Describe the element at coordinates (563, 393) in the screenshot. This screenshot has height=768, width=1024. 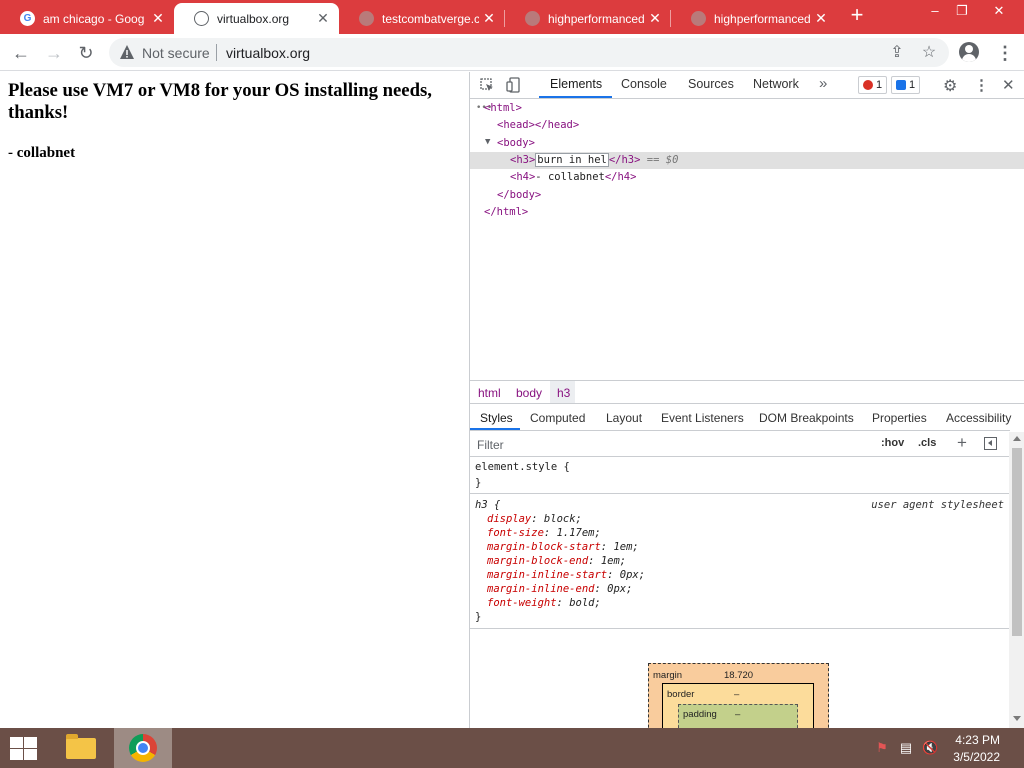
I see `breadcrumb-h3: h3` at that location.